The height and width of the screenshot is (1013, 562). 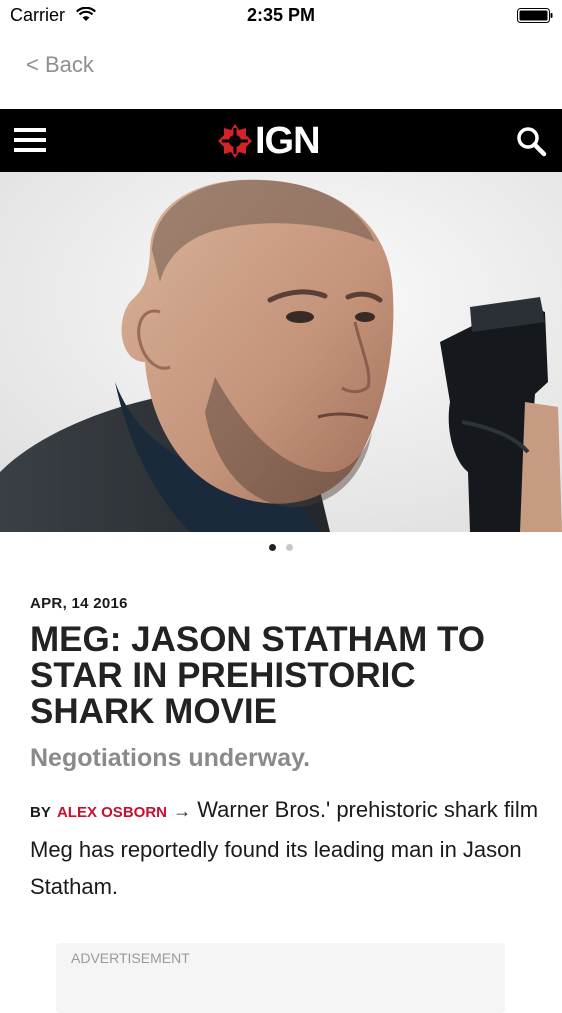 What do you see at coordinates (535, 15) in the screenshot?
I see `battery-icon` at bounding box center [535, 15].